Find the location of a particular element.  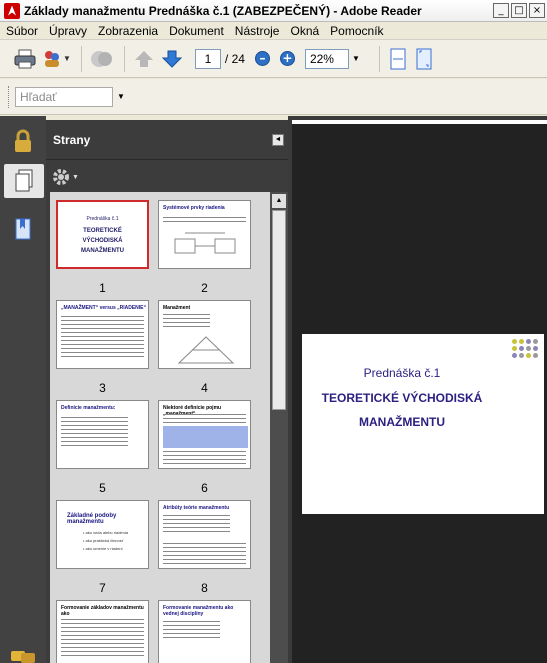

gear-icon is located at coordinates (61, 177).